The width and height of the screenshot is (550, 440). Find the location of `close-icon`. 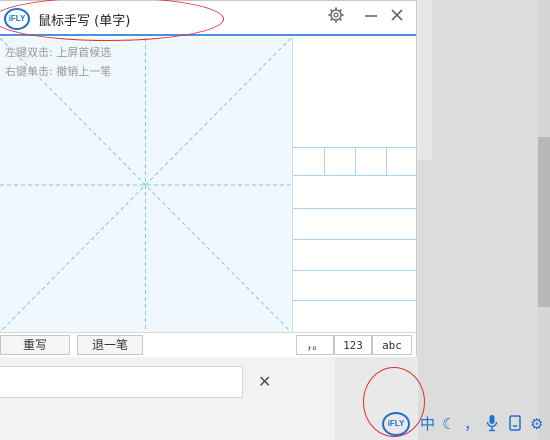

close-icon is located at coordinates (397, 17).